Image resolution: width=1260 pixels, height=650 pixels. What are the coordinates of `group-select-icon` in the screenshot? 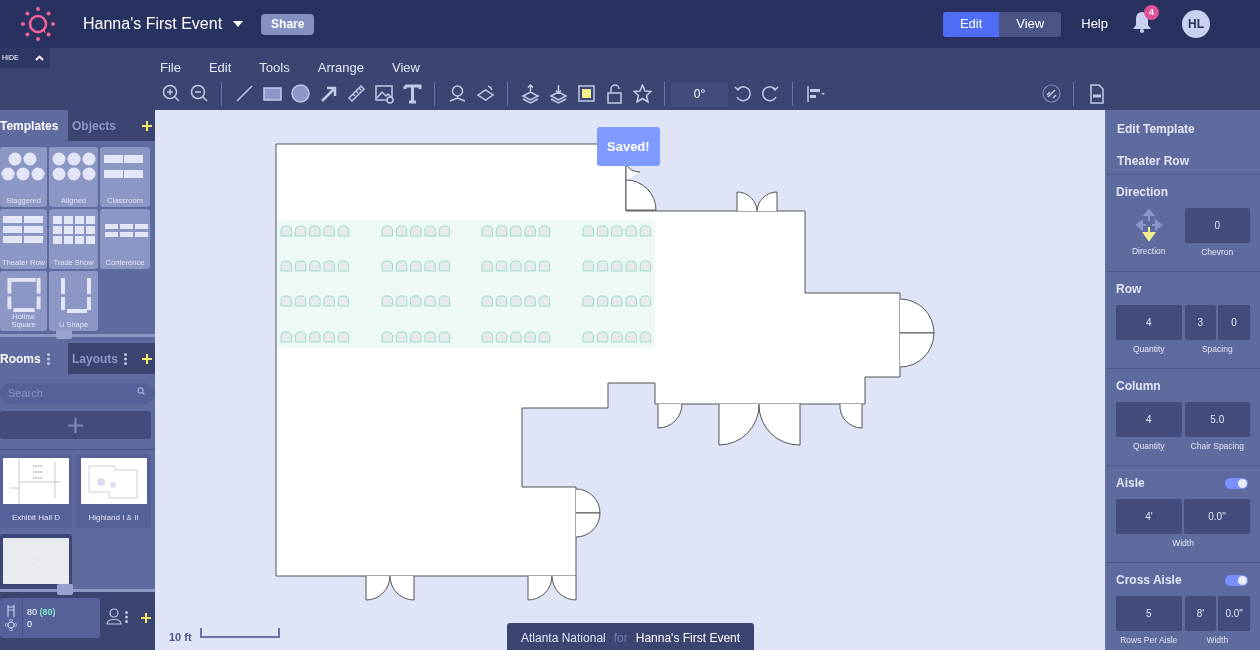 It's located at (586, 94).